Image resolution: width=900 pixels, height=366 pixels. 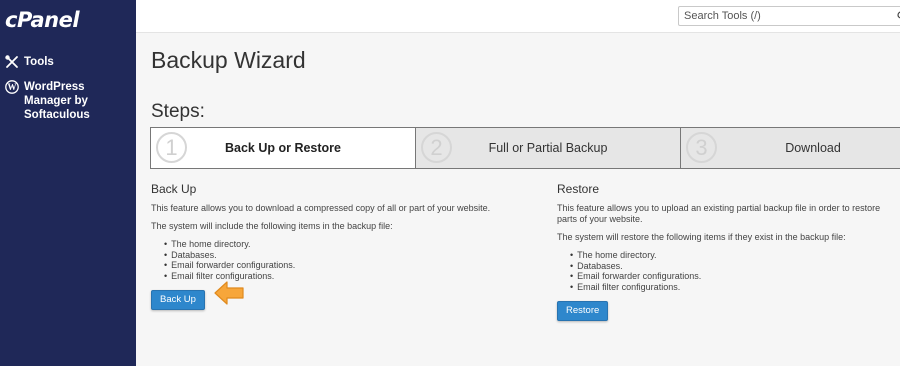 I want to click on page-title: Backup Wizard, so click(x=228, y=60).